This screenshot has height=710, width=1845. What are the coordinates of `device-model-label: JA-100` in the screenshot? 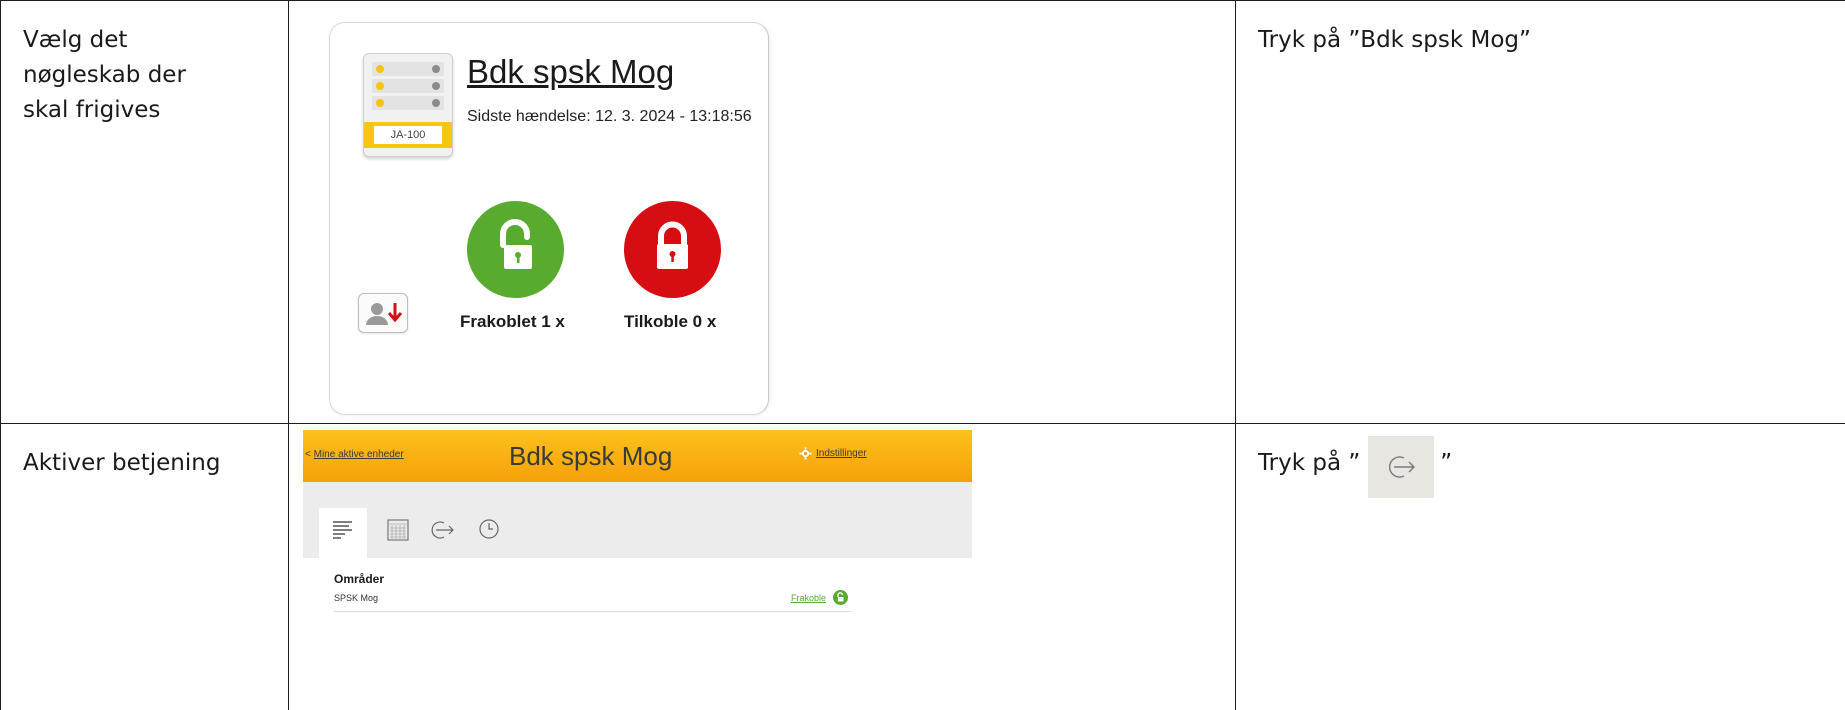 It's located at (408, 135).